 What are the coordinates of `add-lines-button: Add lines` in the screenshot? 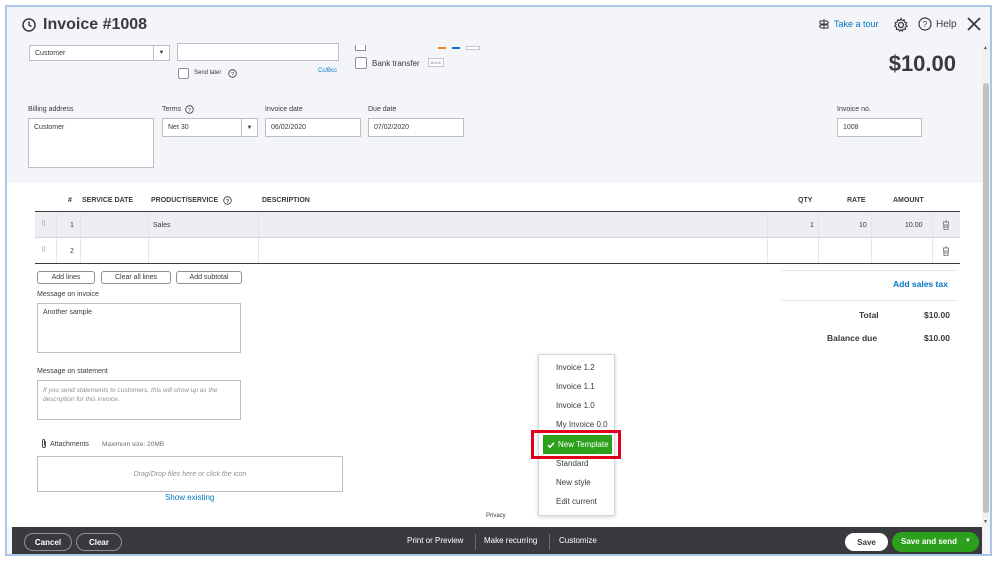 It's located at (66, 277).